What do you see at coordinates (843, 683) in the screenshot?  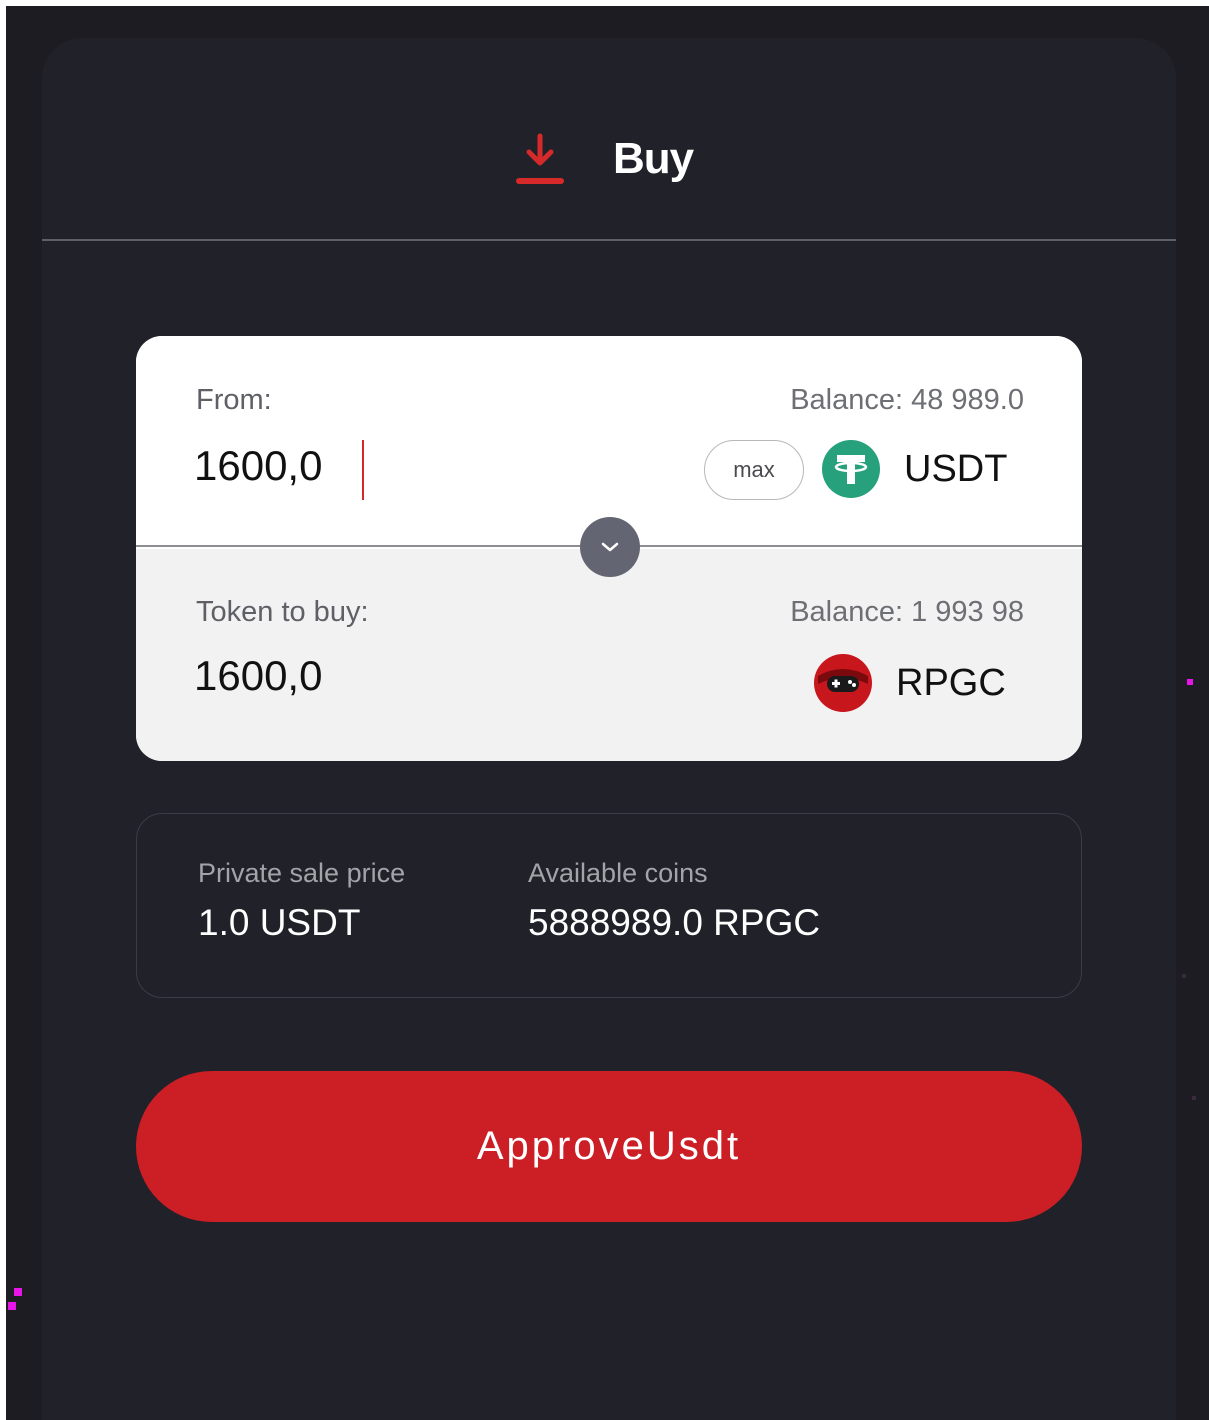 I see `gamepad-icon` at bounding box center [843, 683].